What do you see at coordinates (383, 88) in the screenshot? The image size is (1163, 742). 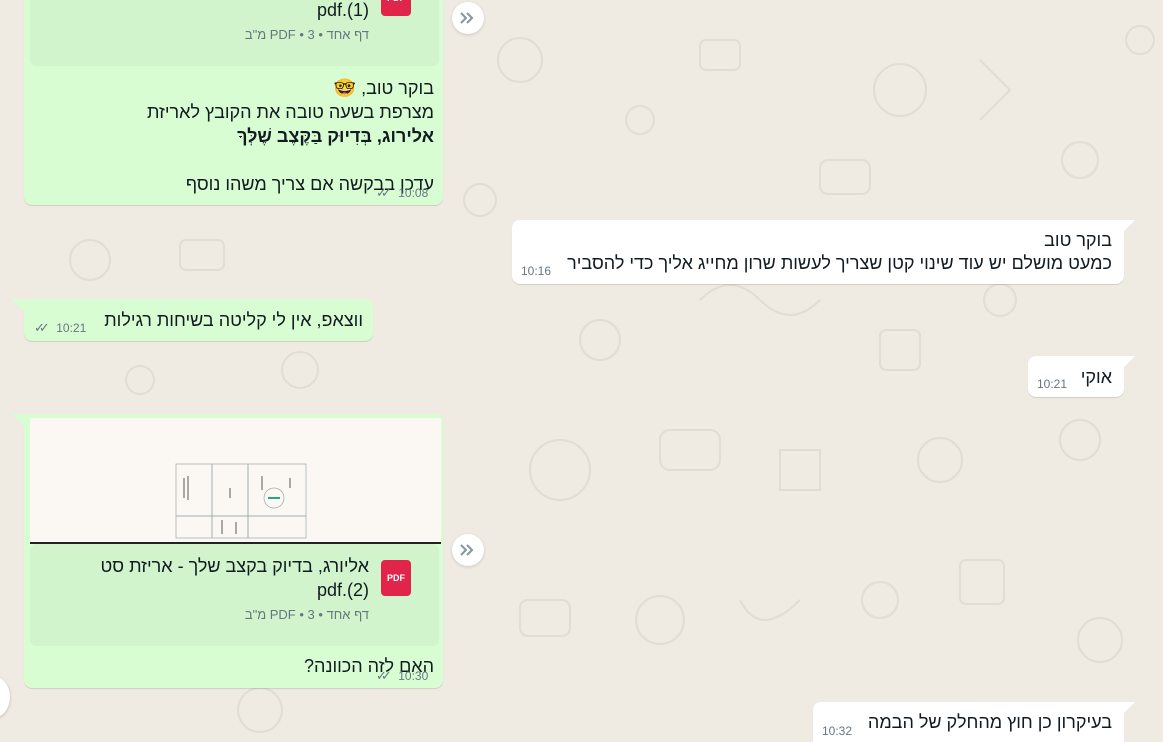 I see `message-text-line: בוקר טוב, 🤓` at bounding box center [383, 88].